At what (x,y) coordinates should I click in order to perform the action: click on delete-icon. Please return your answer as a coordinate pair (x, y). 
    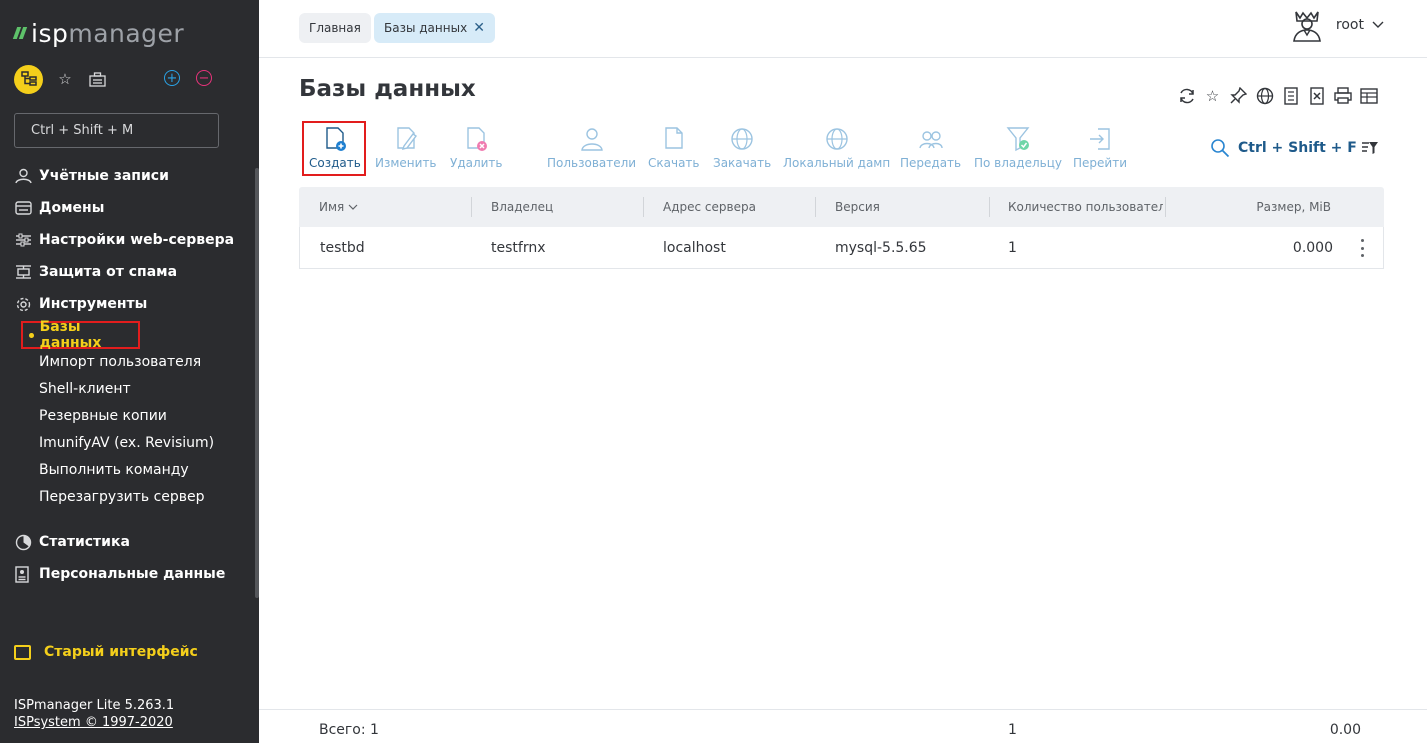
    Looking at the image, I should click on (477, 139).